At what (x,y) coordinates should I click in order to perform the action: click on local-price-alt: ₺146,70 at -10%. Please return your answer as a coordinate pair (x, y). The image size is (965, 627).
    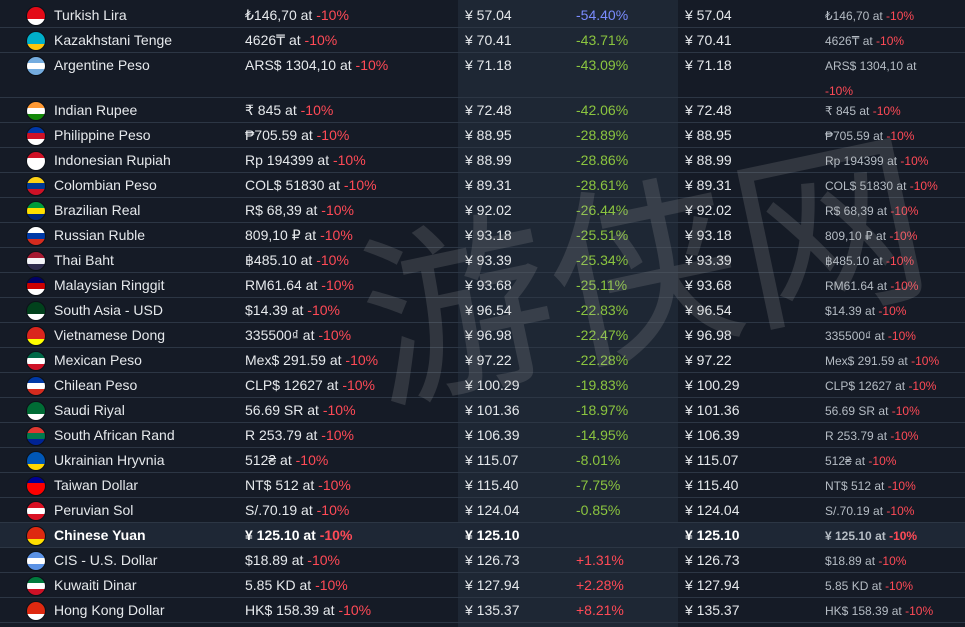
    Looking at the image, I should click on (869, 16).